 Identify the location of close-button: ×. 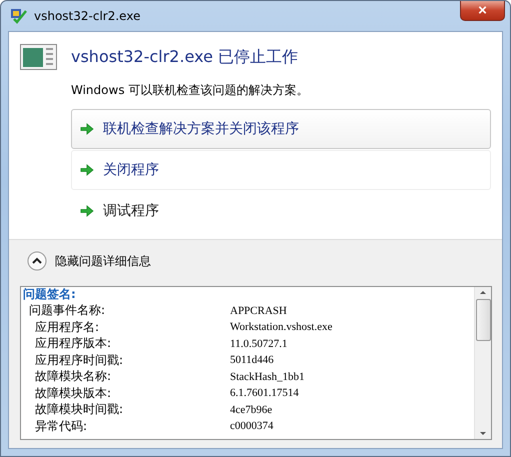
(482, 11).